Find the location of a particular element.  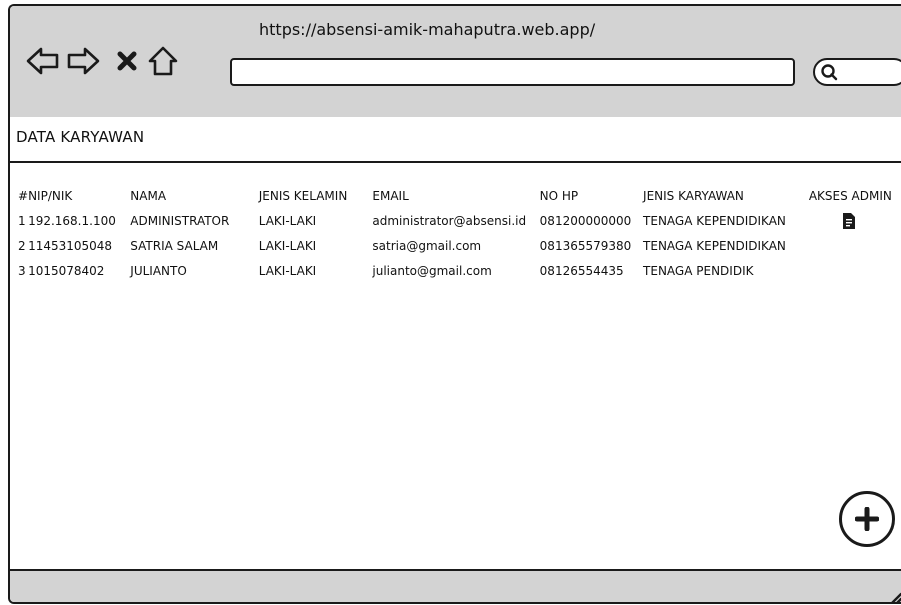

cell-email: administrator@absensi.id is located at coordinates (449, 220).